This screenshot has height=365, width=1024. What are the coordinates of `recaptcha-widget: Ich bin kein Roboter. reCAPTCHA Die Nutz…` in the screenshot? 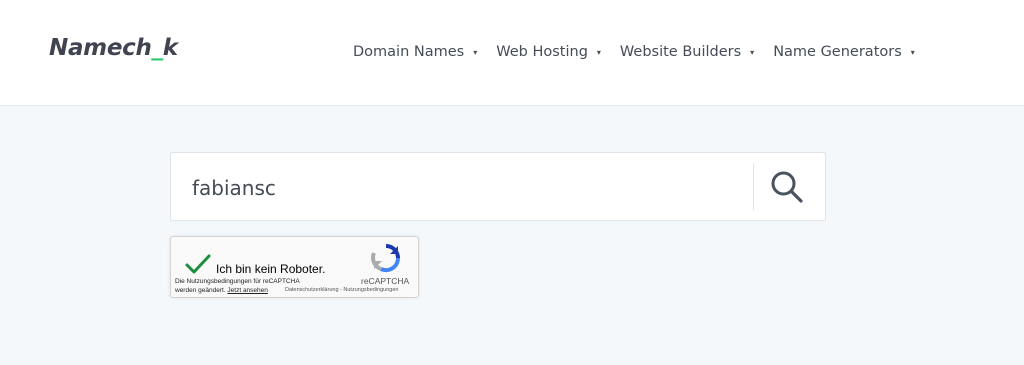 It's located at (294, 267).